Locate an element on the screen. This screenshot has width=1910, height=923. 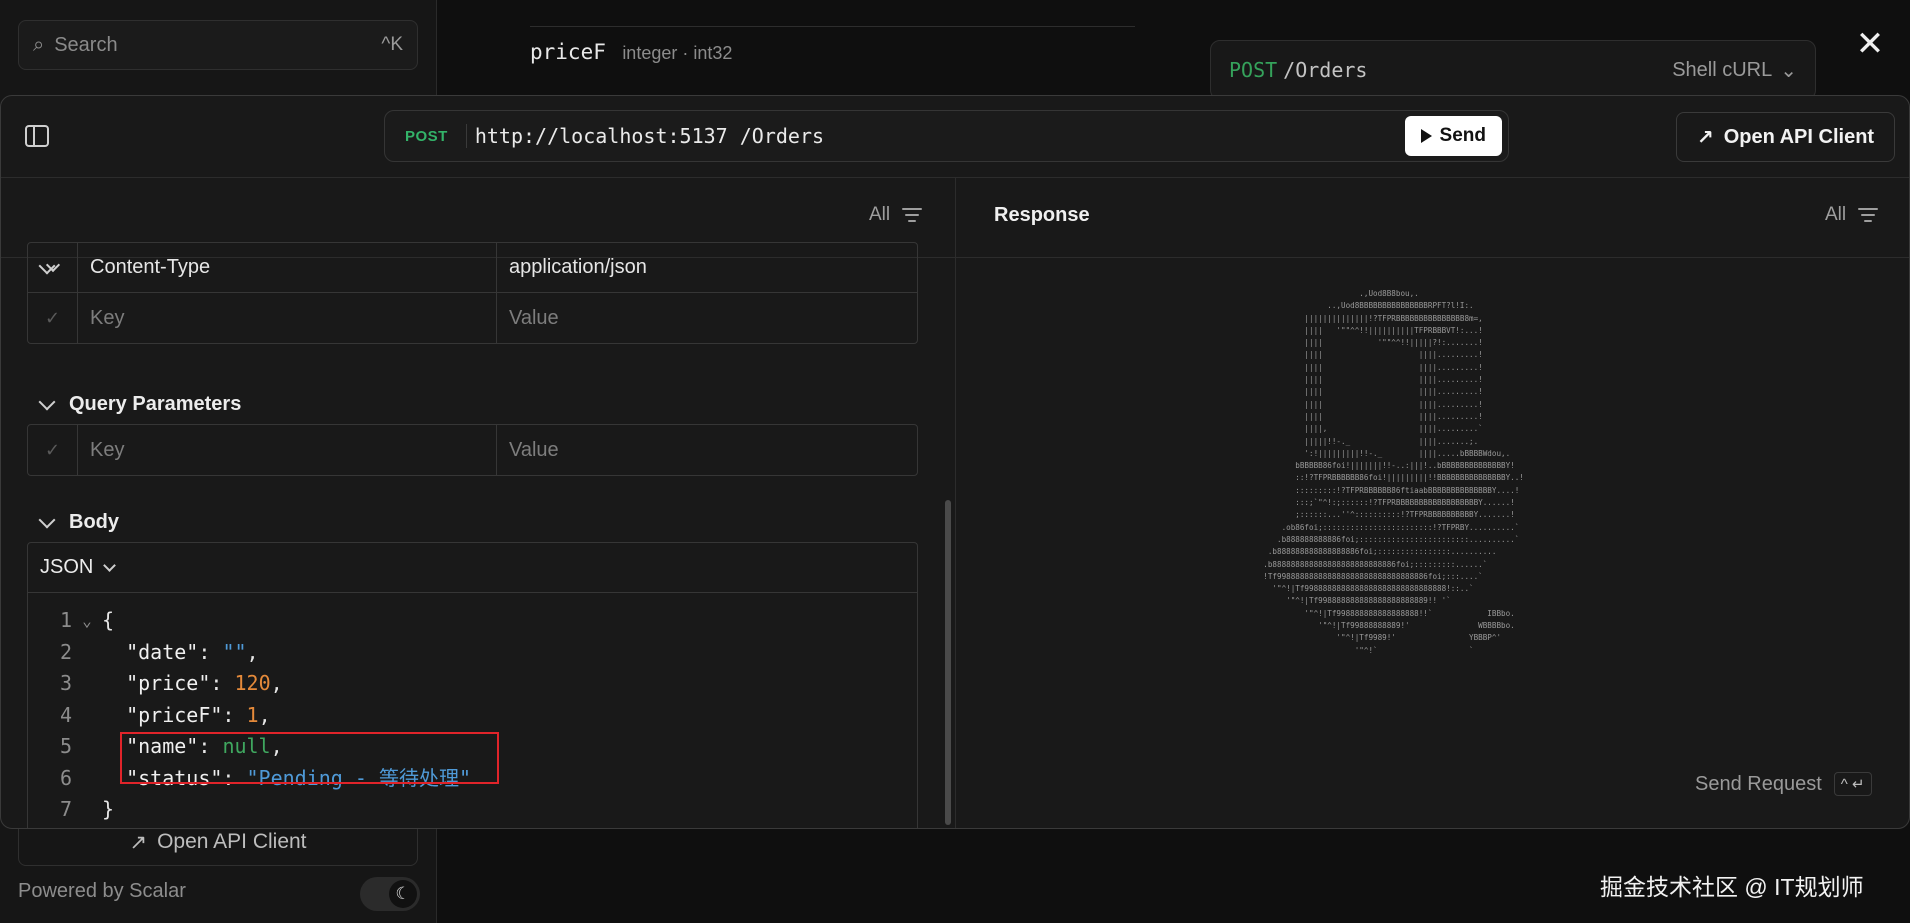
send-label: Send is located at coordinates (1462, 135).